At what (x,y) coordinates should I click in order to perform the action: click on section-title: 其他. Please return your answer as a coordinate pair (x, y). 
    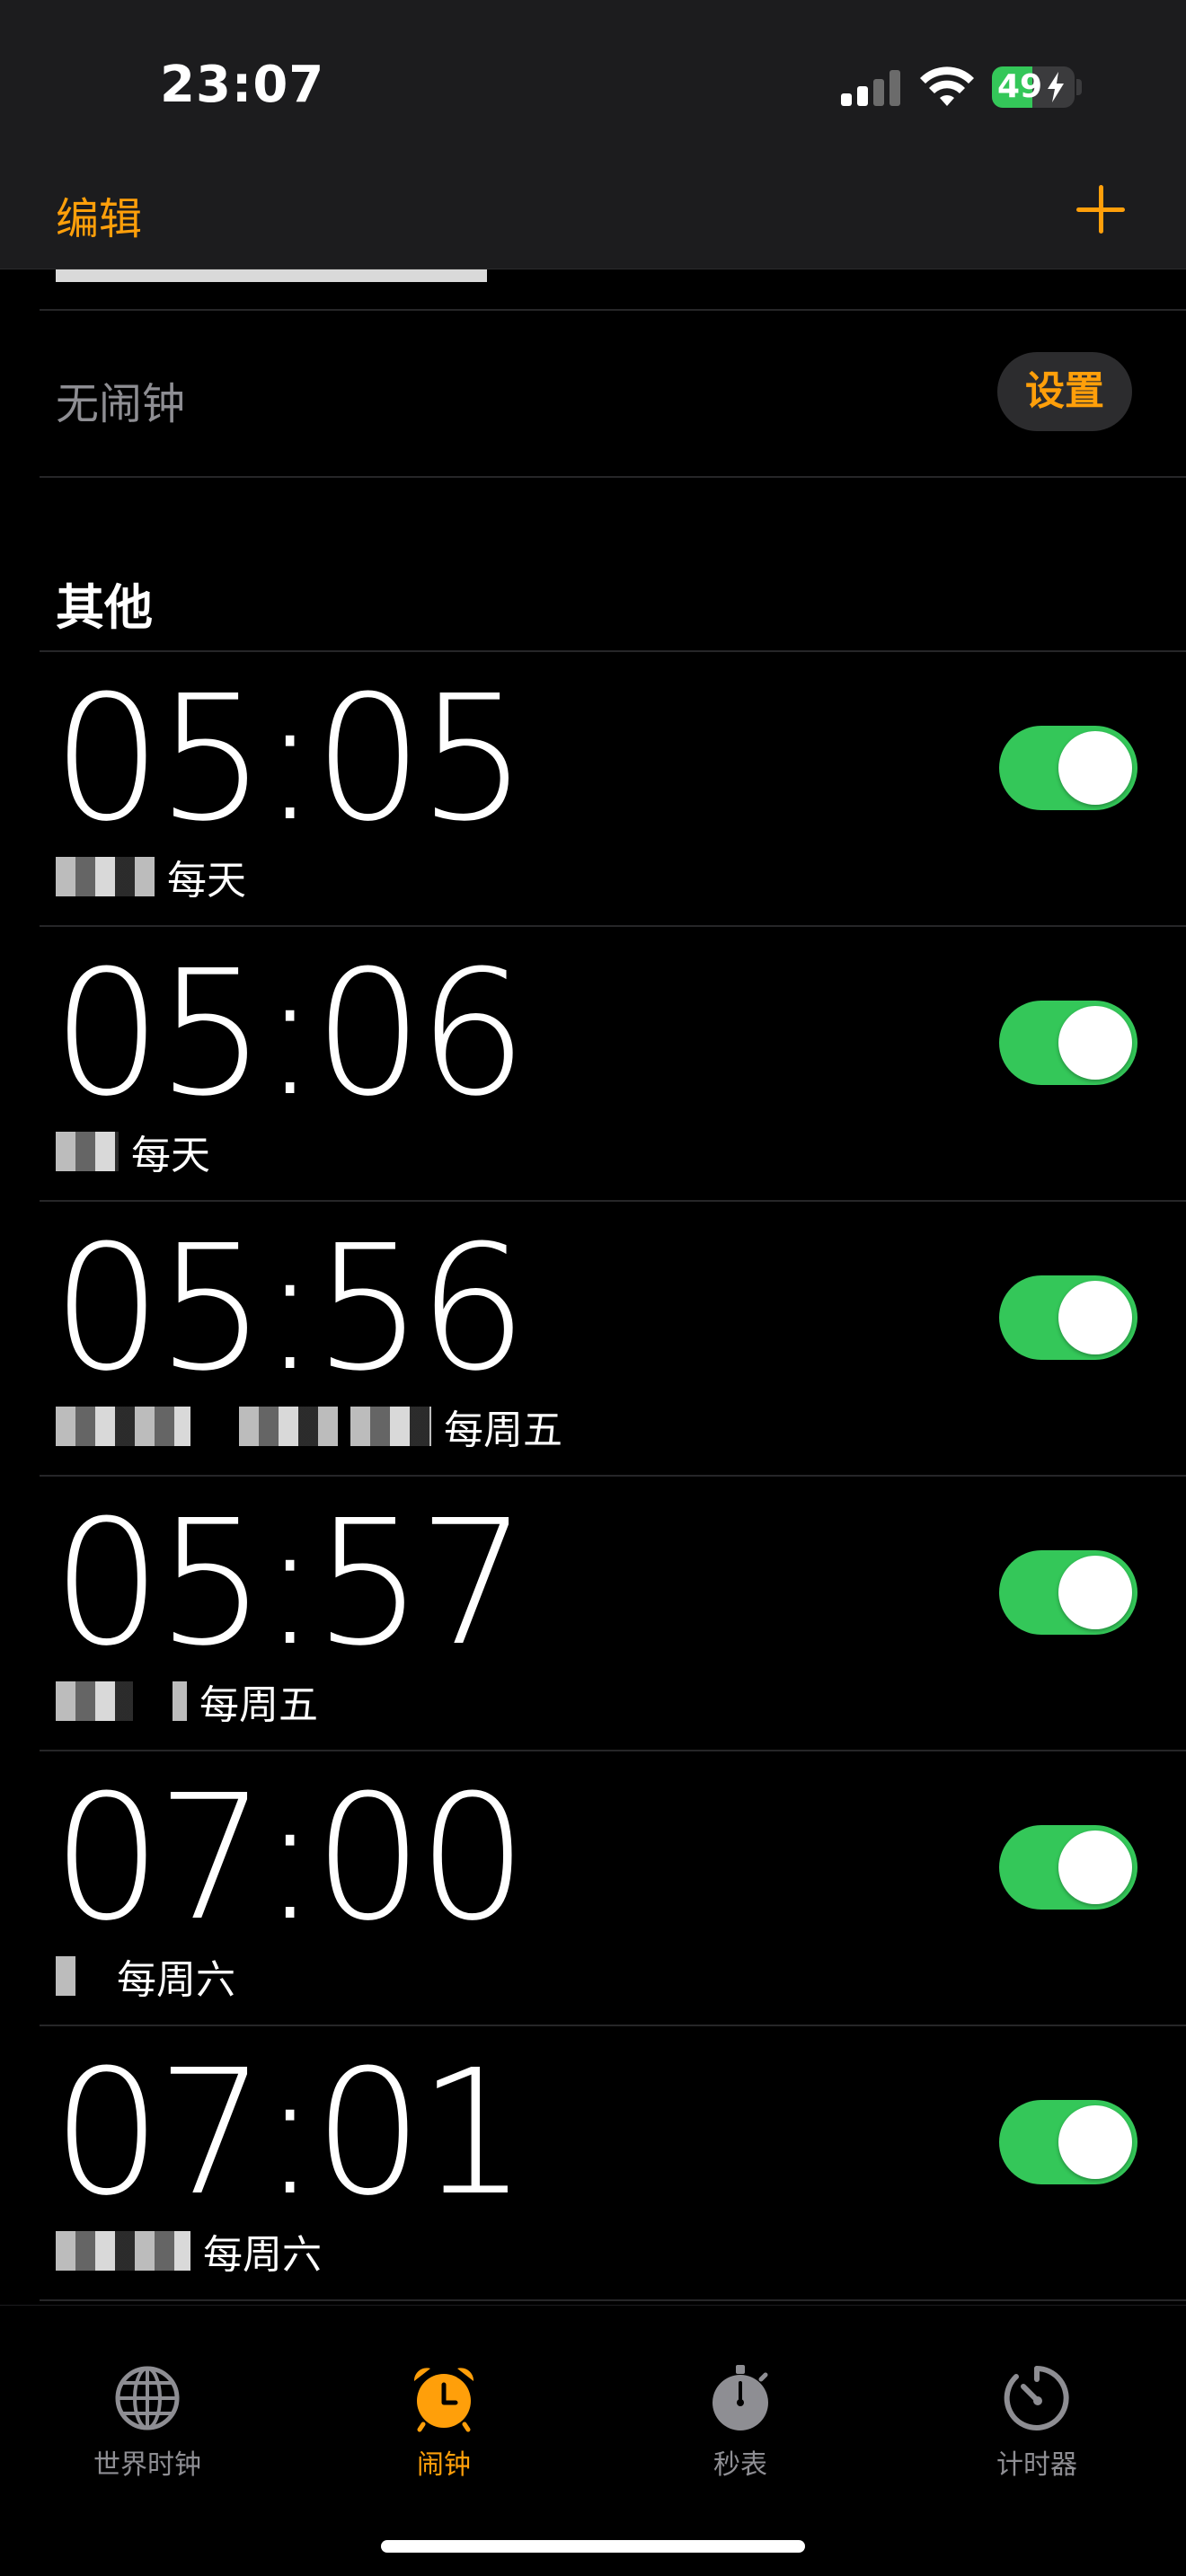
    Looking at the image, I should click on (104, 607).